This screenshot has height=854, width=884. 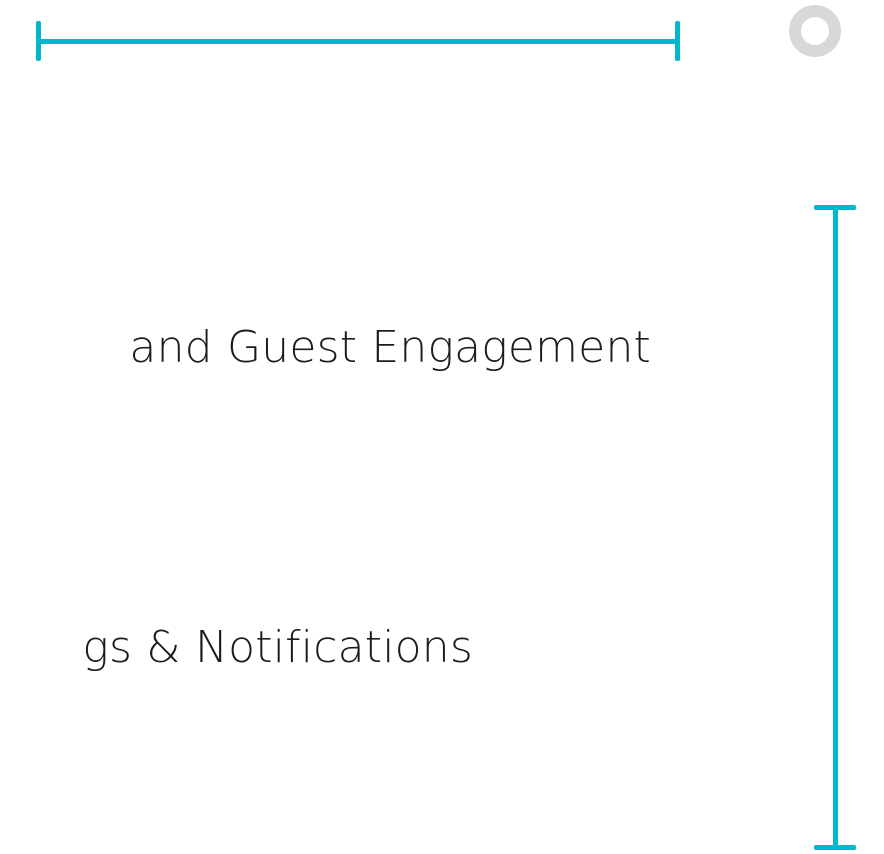 I want to click on ring-icon, so click(x=815, y=31).